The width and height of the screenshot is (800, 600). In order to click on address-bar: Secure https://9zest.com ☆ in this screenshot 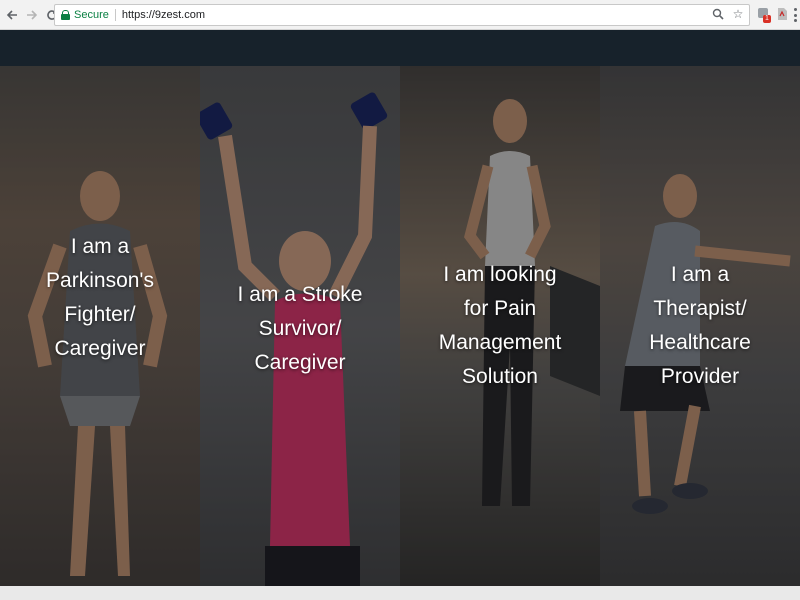, I will do `click(402, 15)`.